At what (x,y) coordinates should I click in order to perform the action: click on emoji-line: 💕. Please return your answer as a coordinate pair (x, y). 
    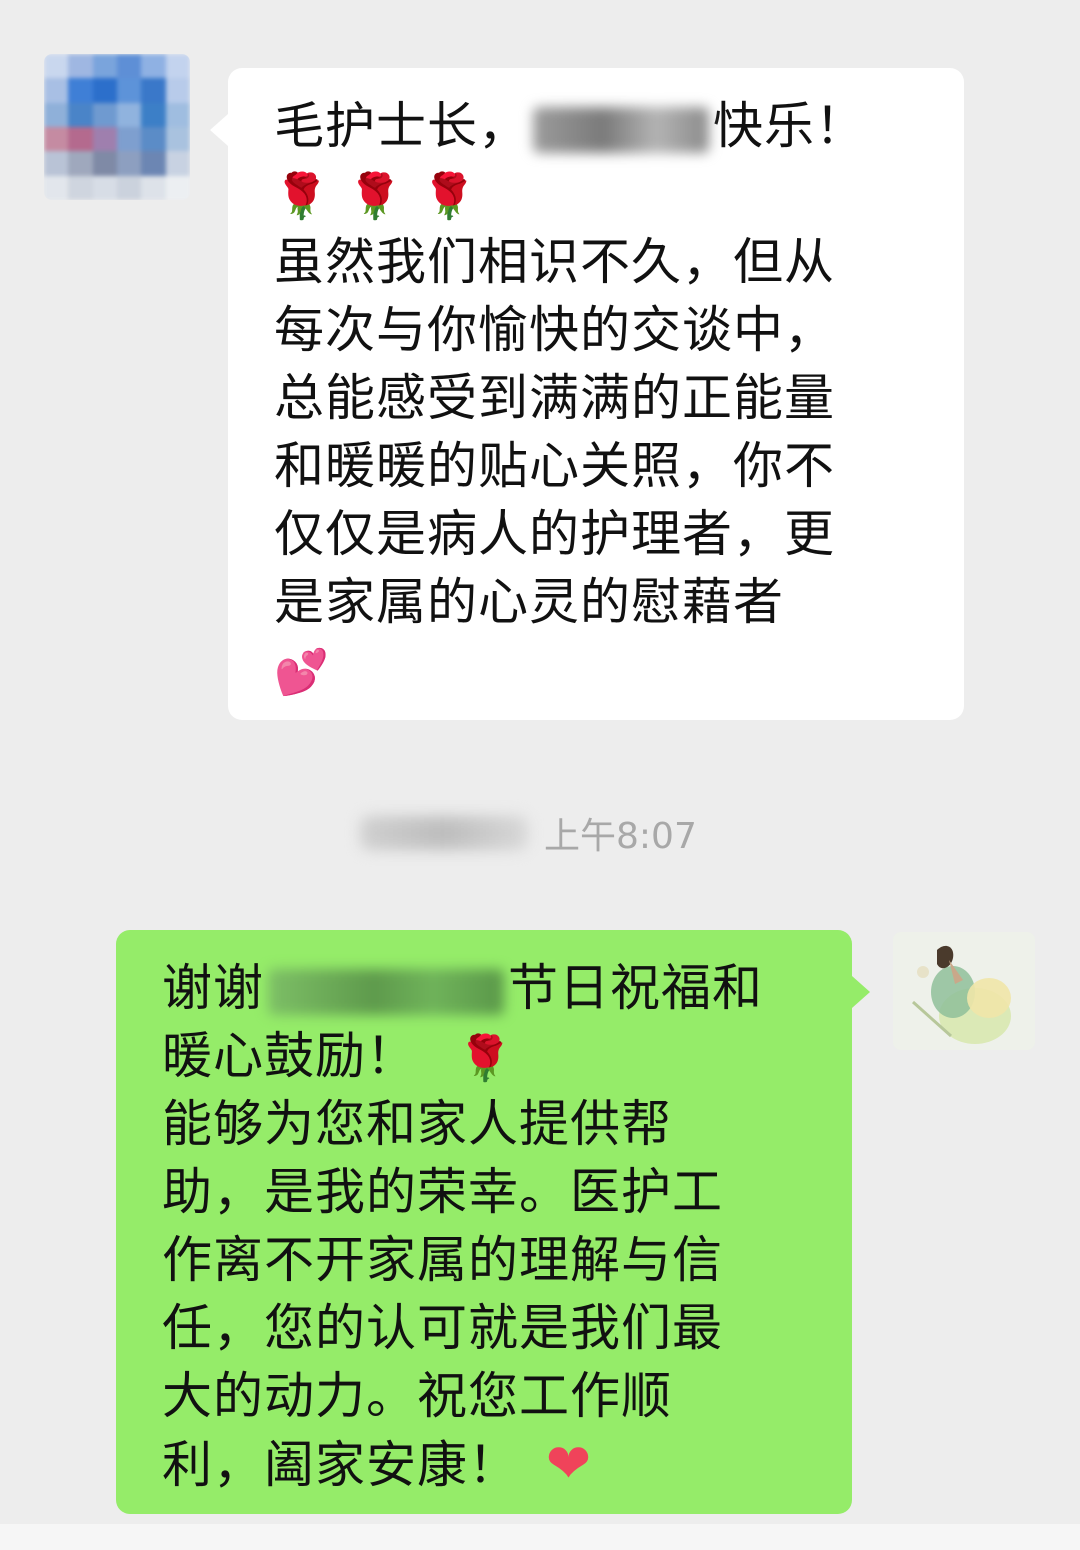
    Looking at the image, I should click on (599, 670).